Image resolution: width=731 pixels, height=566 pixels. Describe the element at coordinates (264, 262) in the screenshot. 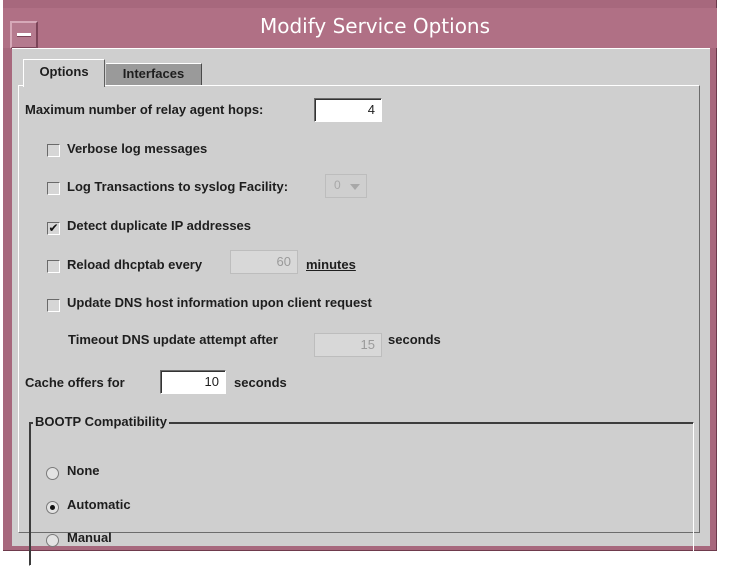

I see `reload-interval-input: 60` at that location.